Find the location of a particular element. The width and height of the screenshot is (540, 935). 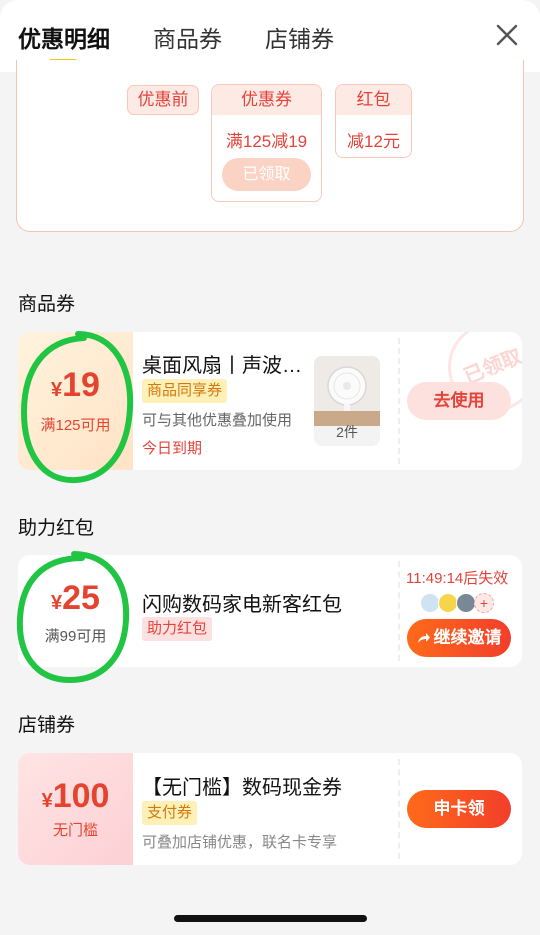

redpacket-amount: ¥25 is located at coordinates (75, 598).